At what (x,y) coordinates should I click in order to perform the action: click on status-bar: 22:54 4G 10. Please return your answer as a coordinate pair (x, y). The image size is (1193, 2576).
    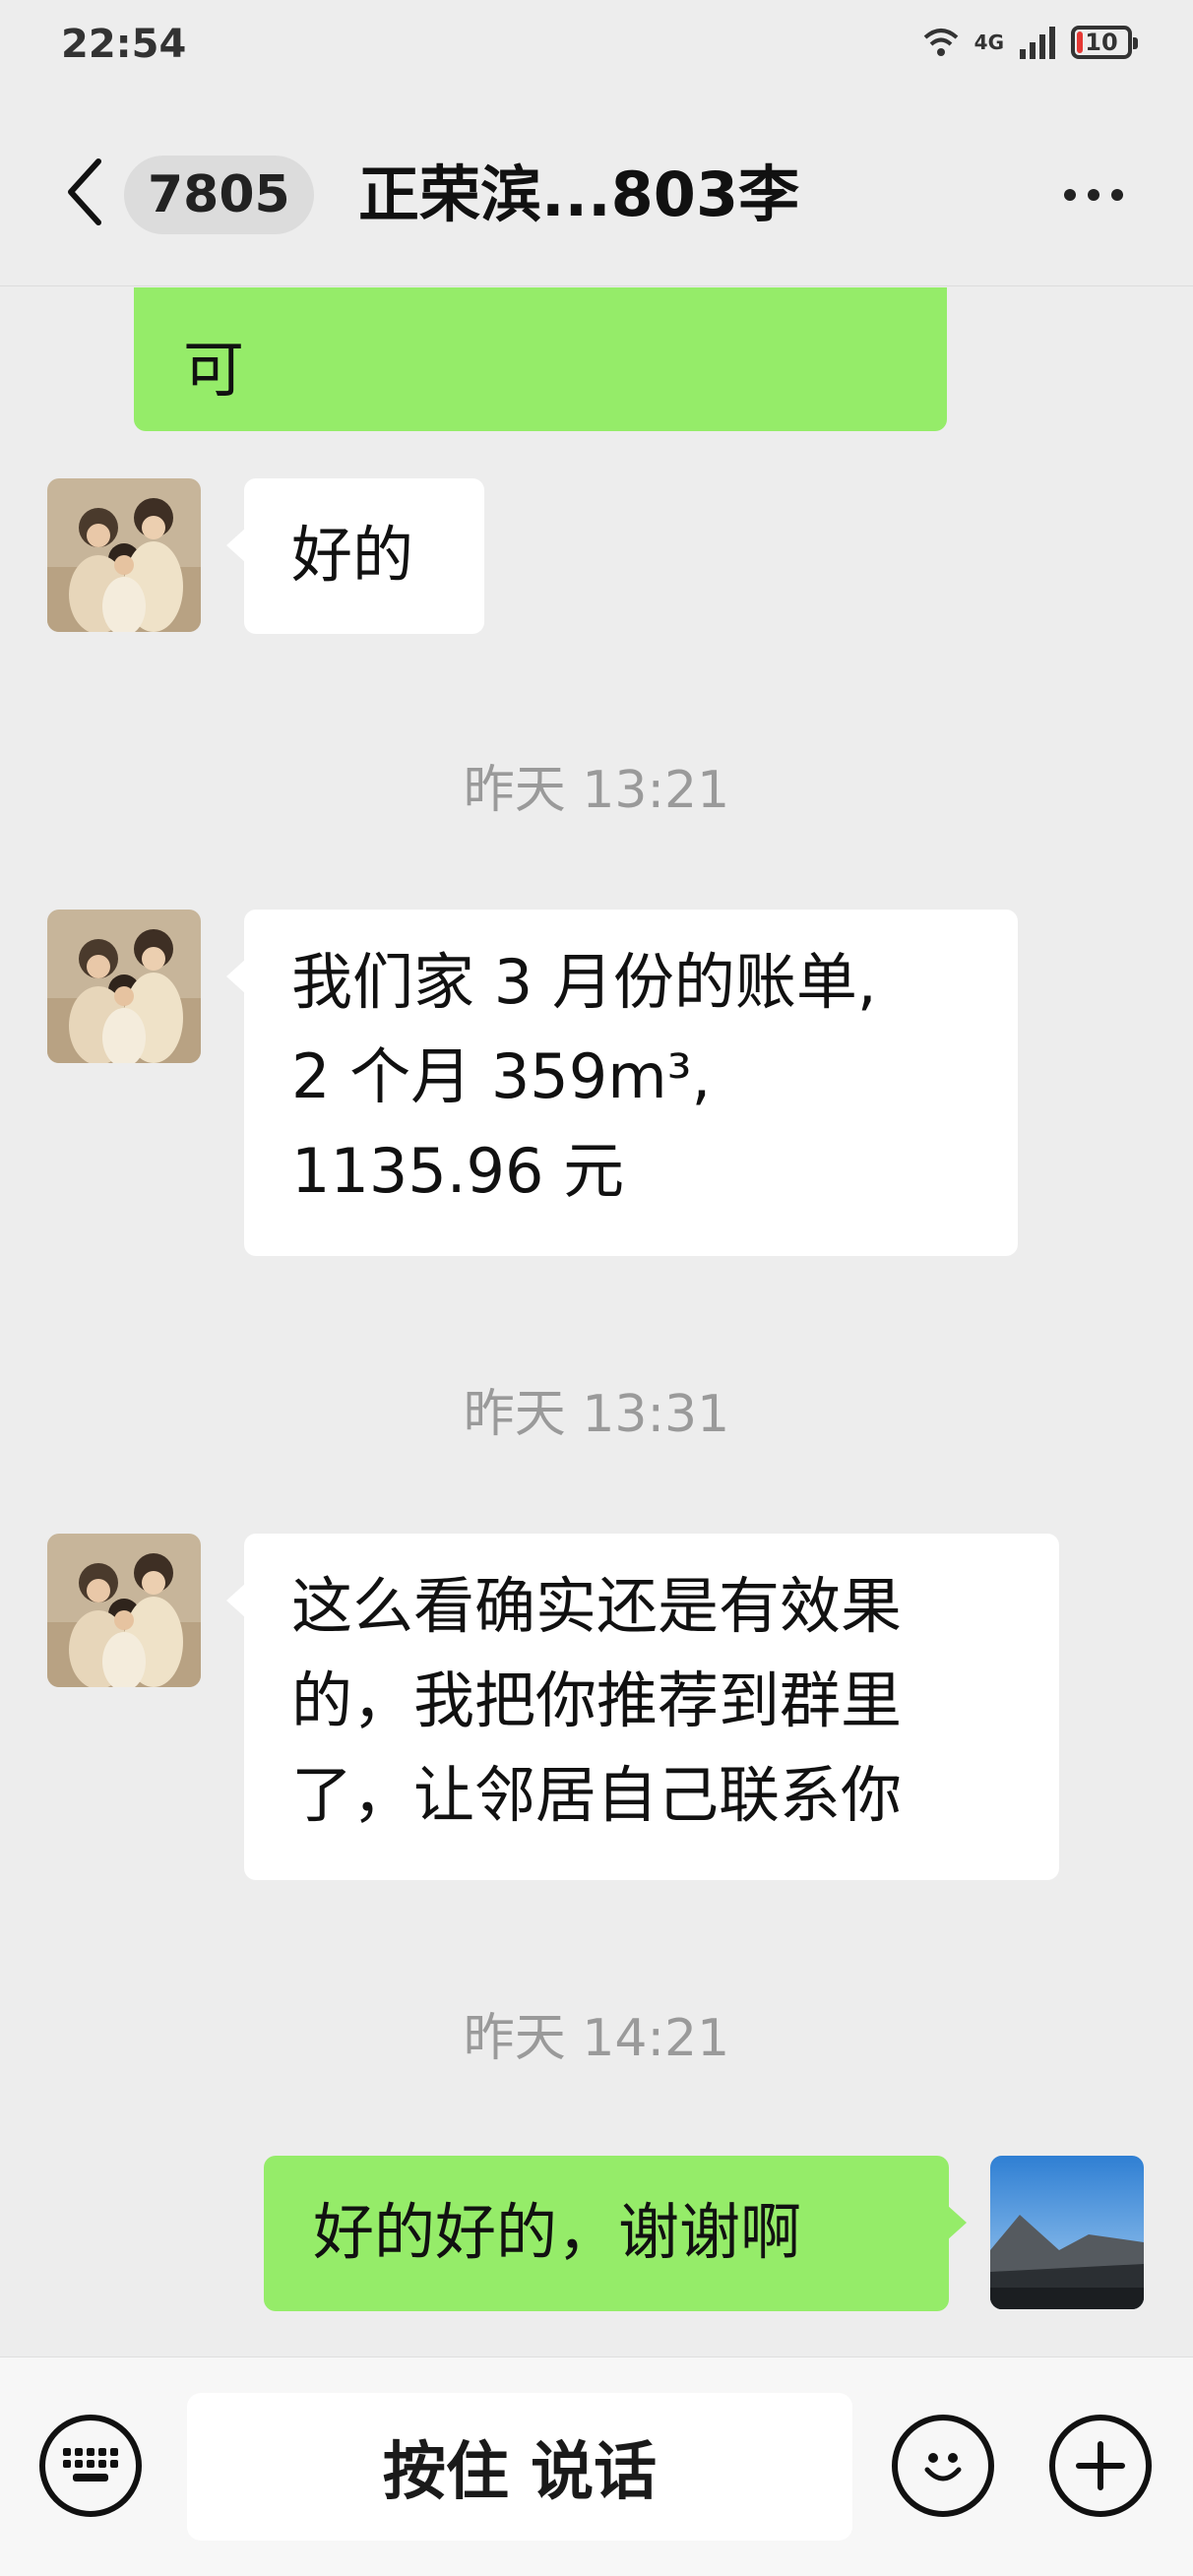
    Looking at the image, I should click on (596, 49).